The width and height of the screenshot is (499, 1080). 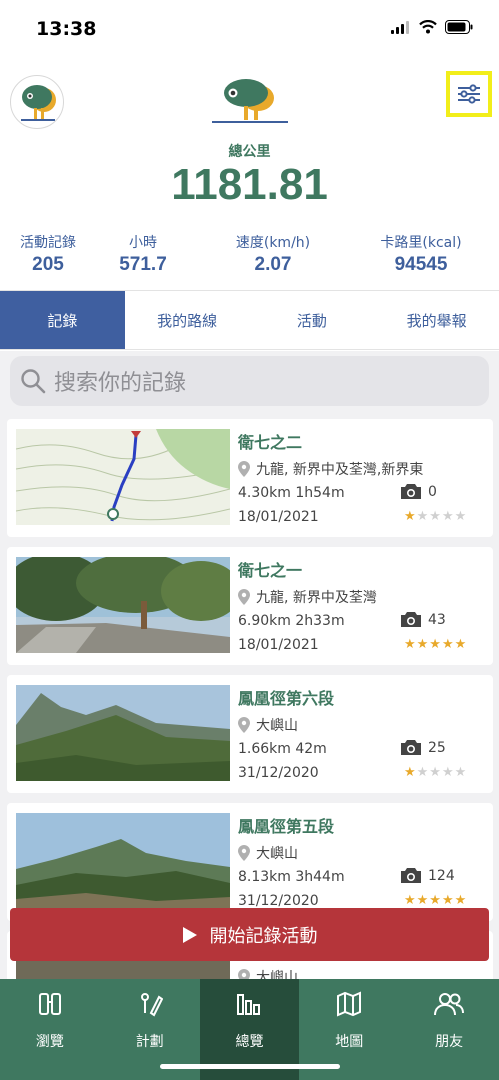 I want to click on browse-icon, so click(x=49, y=1004).